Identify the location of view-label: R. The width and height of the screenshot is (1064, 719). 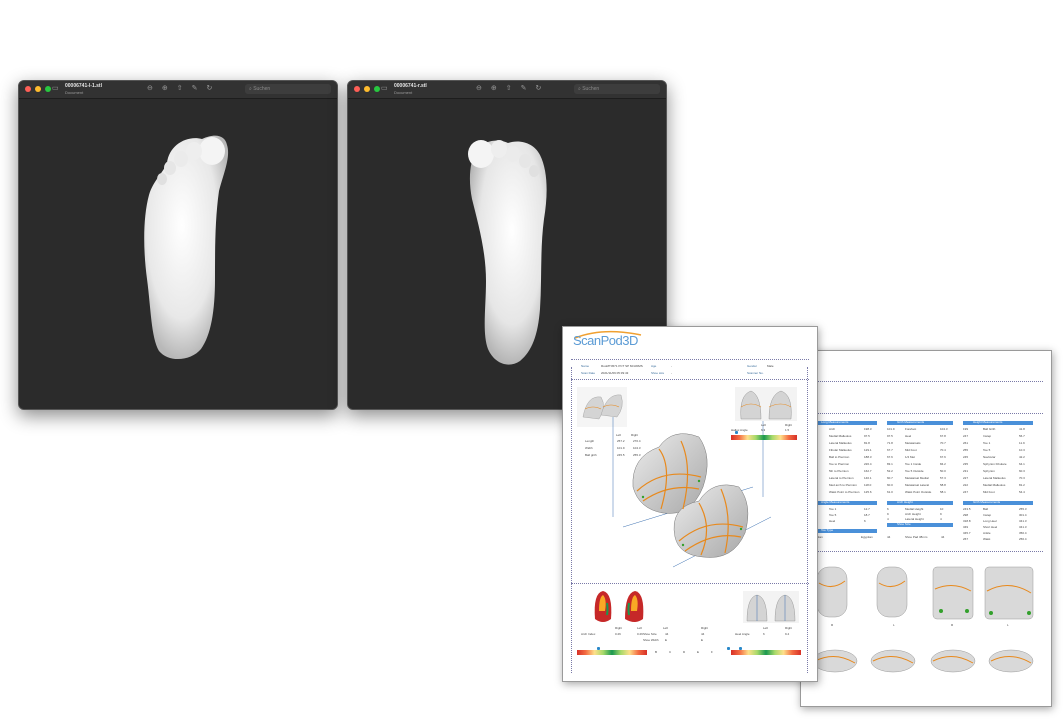
(952, 625).